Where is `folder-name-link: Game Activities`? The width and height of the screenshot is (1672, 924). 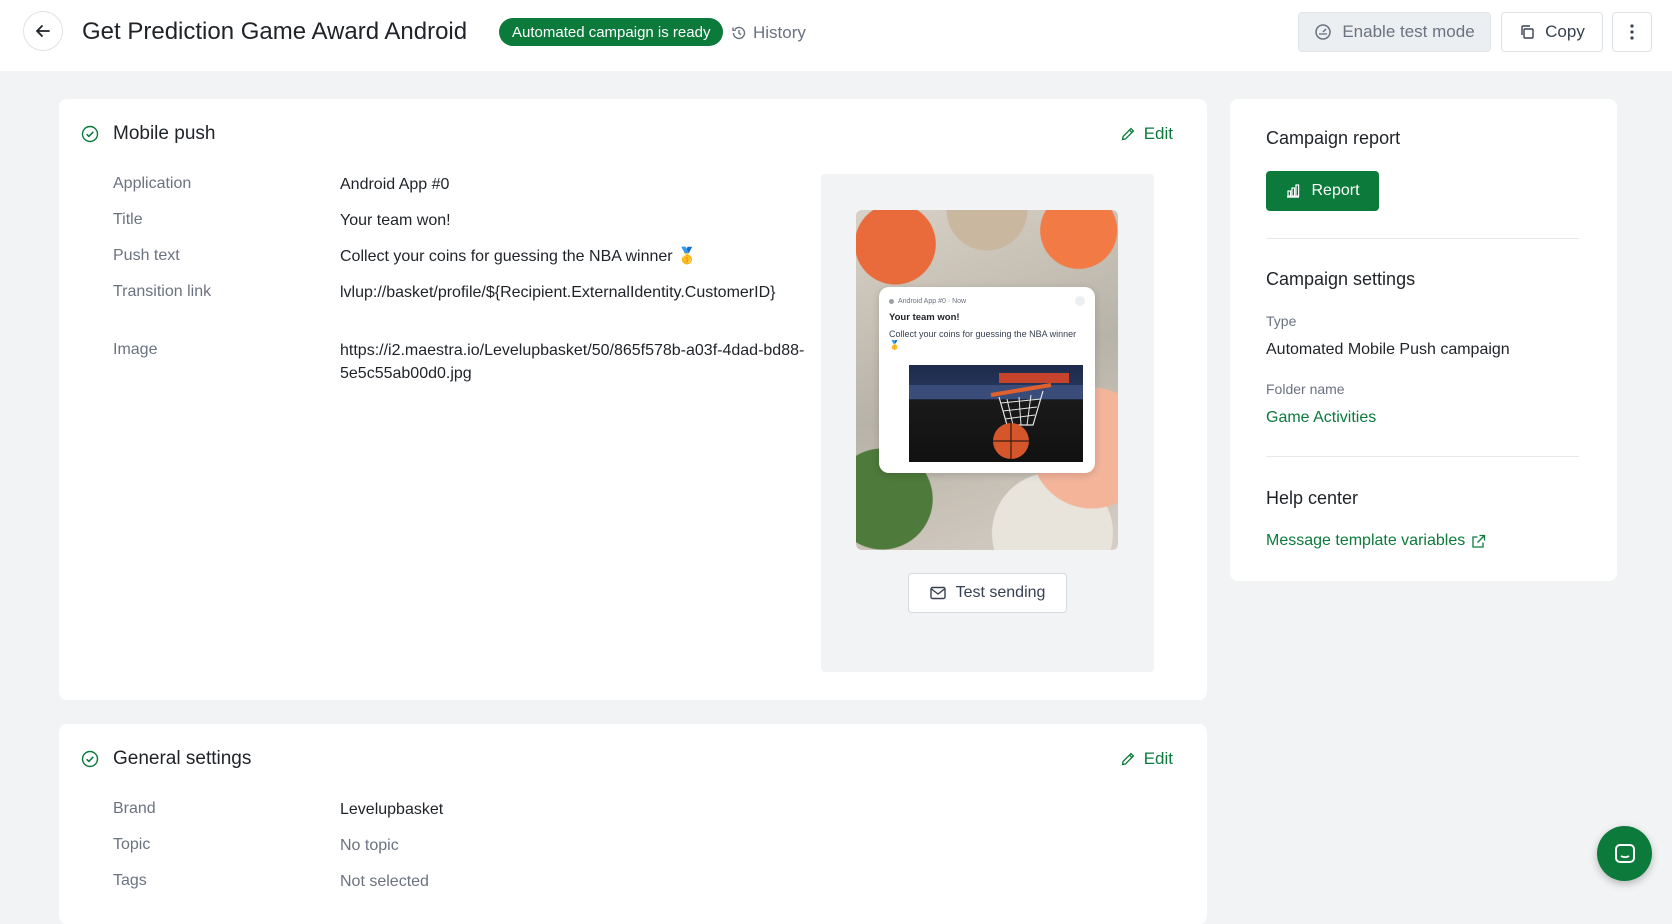
folder-name-link: Game Activities is located at coordinates (1321, 418).